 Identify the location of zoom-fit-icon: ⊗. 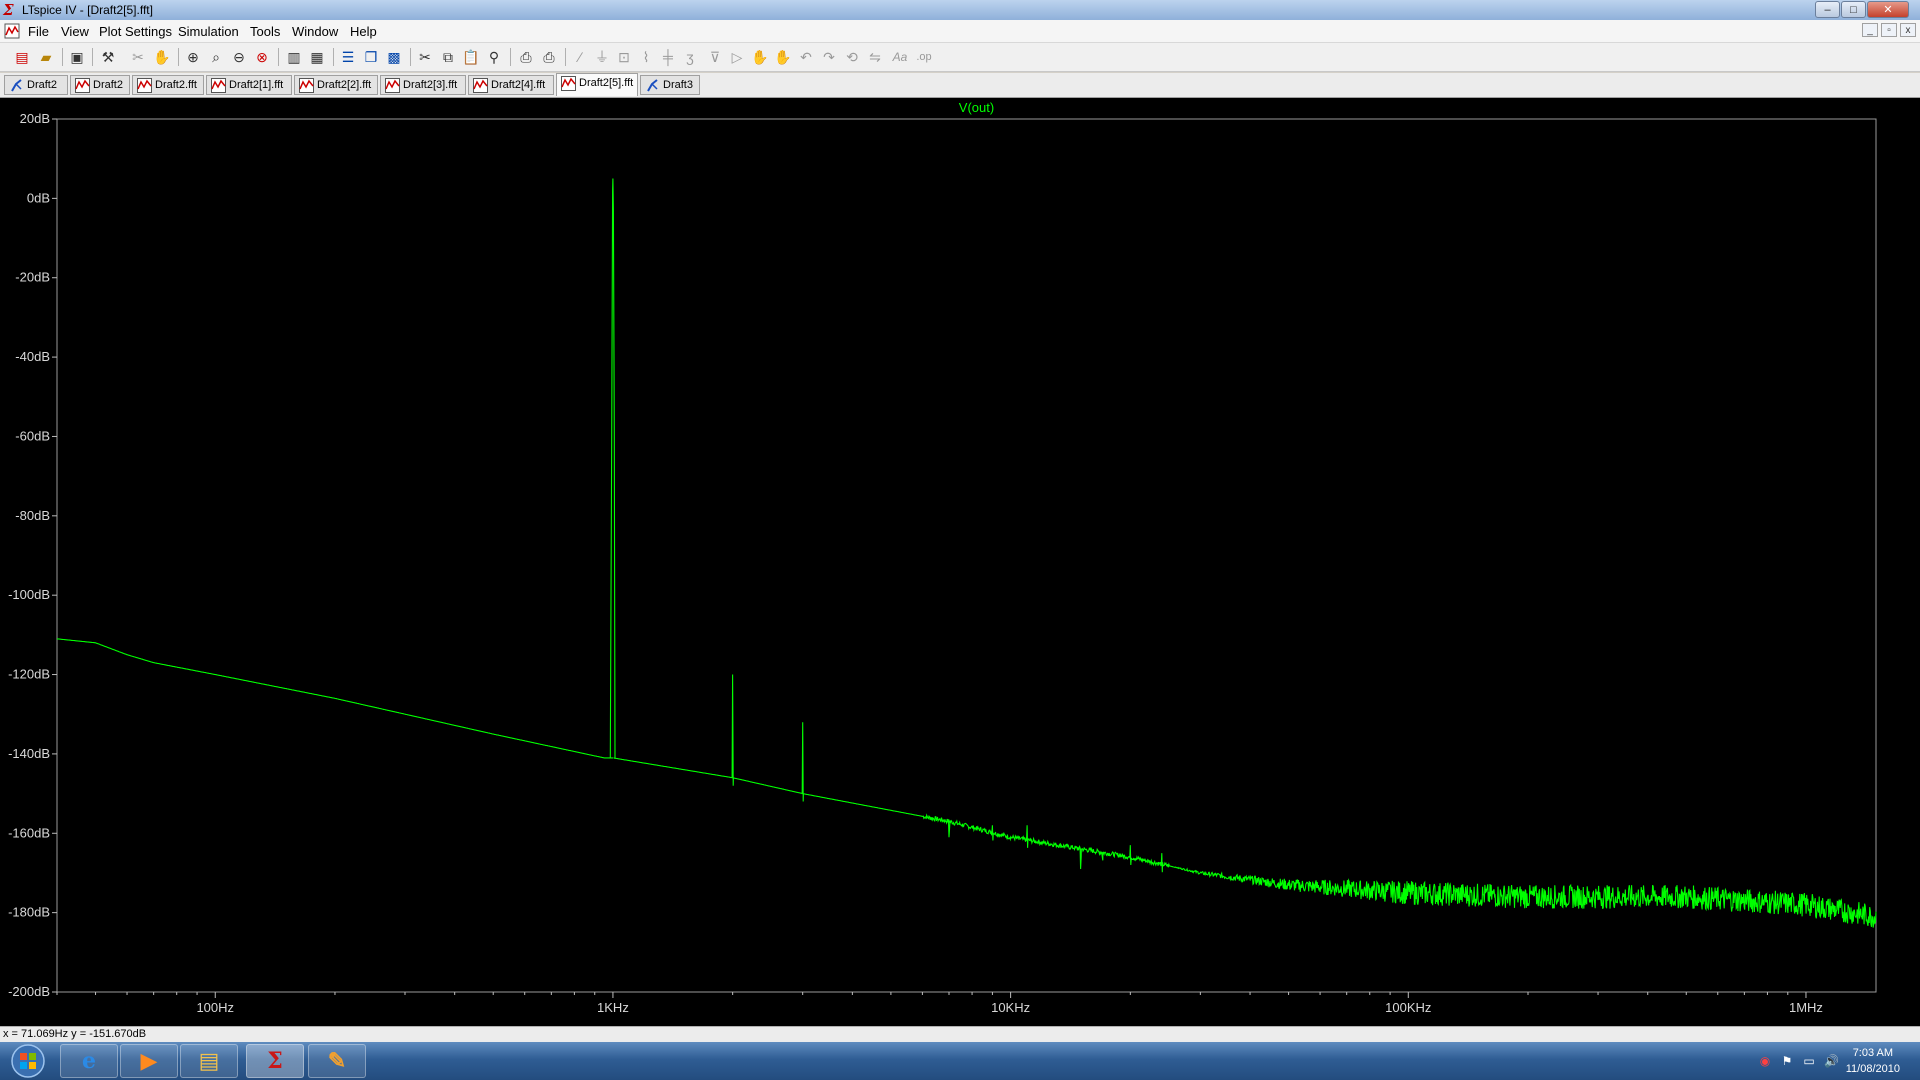
(262, 57).